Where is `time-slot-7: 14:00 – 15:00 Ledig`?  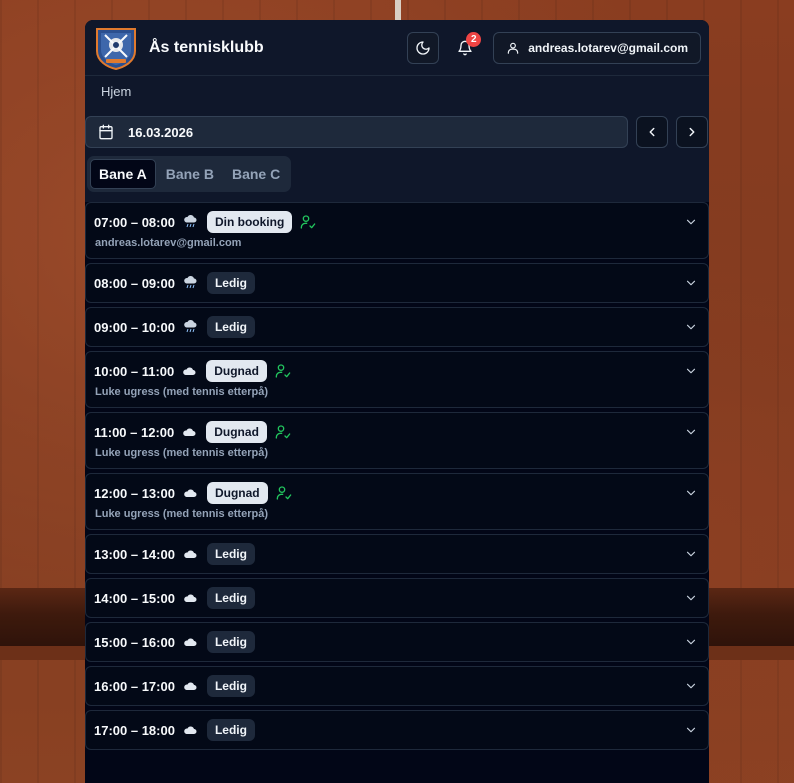 time-slot-7: 14:00 – 15:00 Ledig is located at coordinates (397, 598).